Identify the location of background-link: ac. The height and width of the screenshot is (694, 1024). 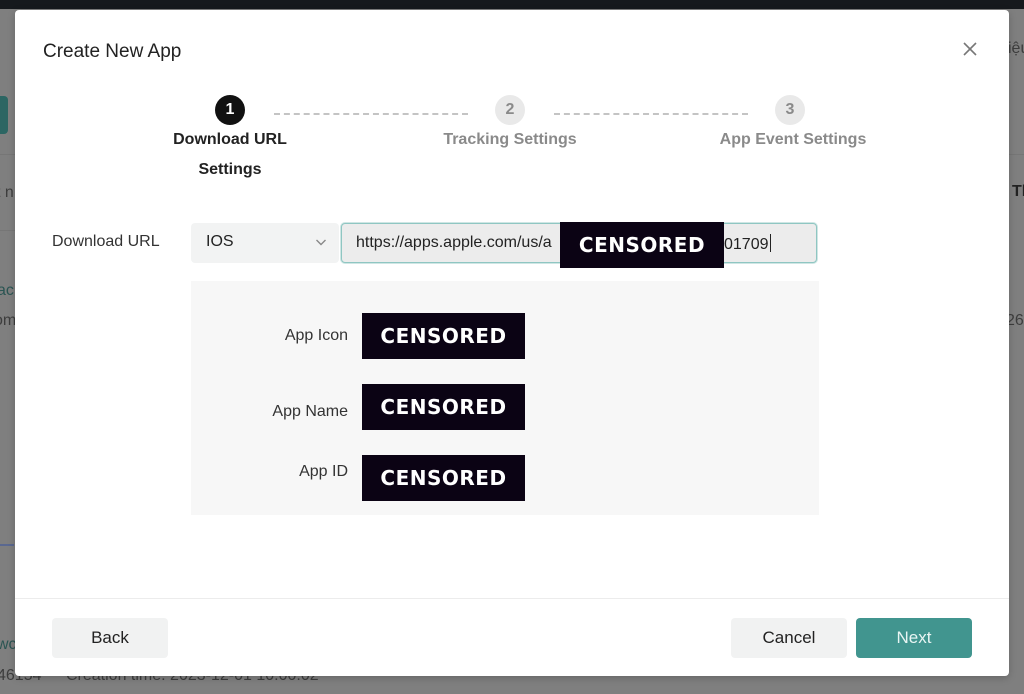
(7, 290).